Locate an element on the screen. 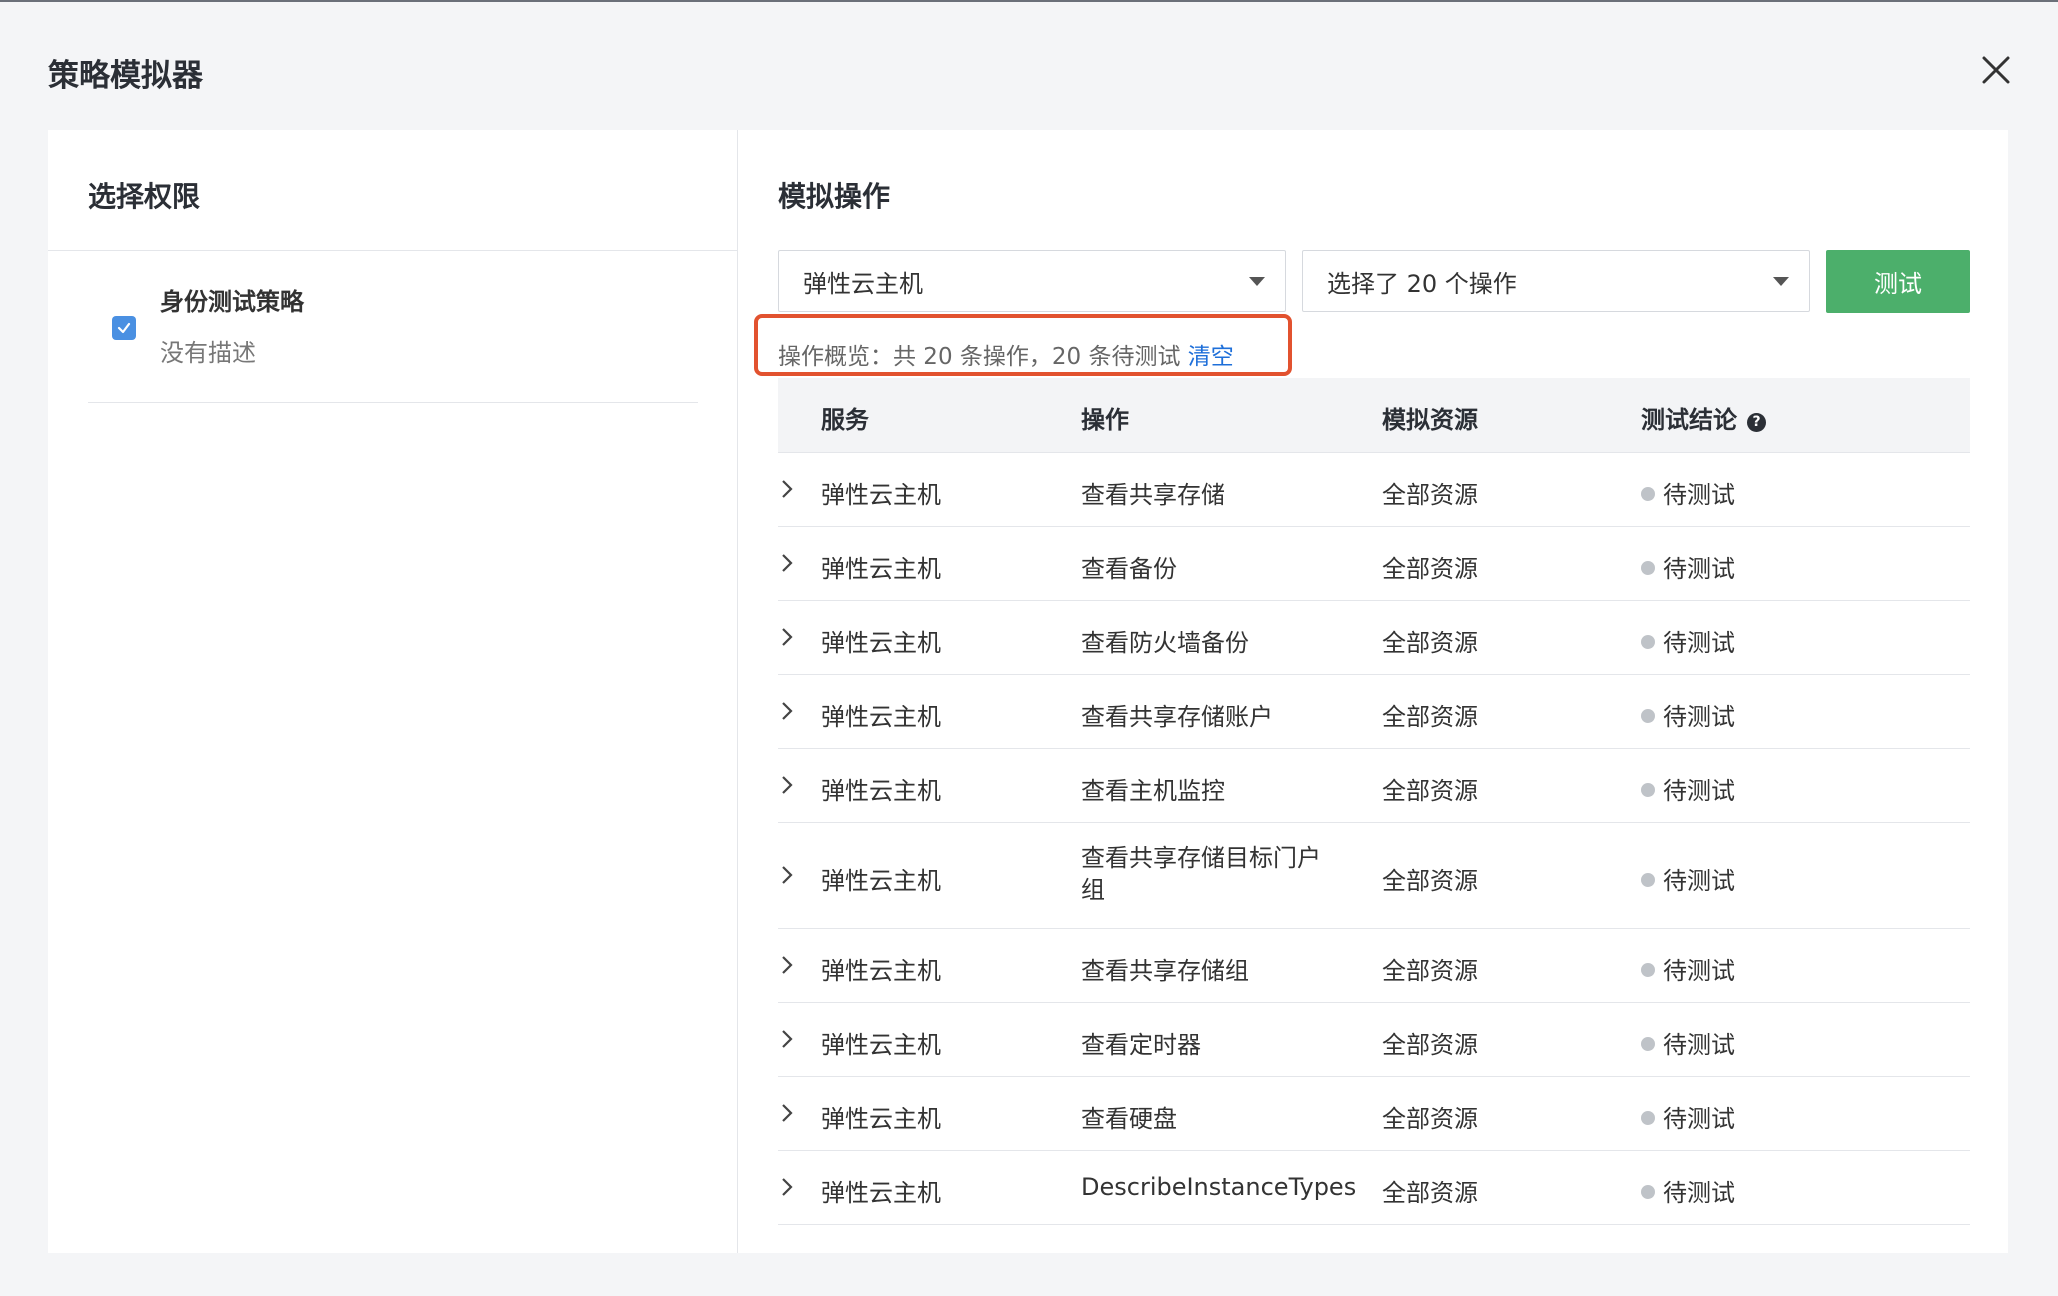 The image size is (2058, 1296). cell-action: 查看共享存储 is located at coordinates (1153, 495).